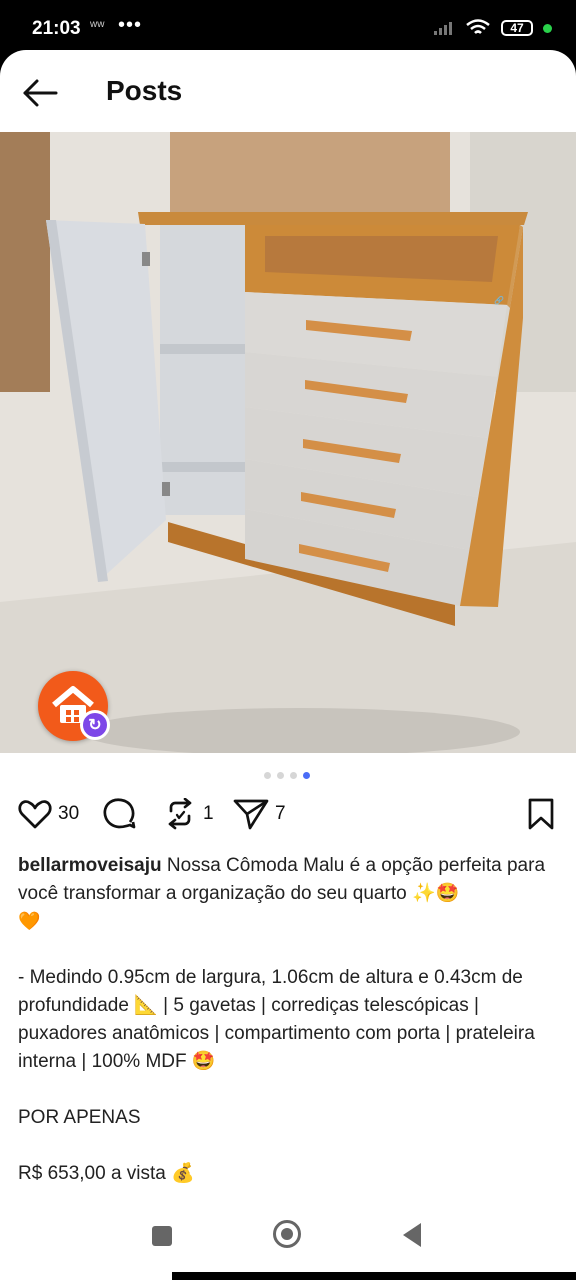 The image size is (576, 1280). I want to click on battery-level: 47, so click(517, 28).